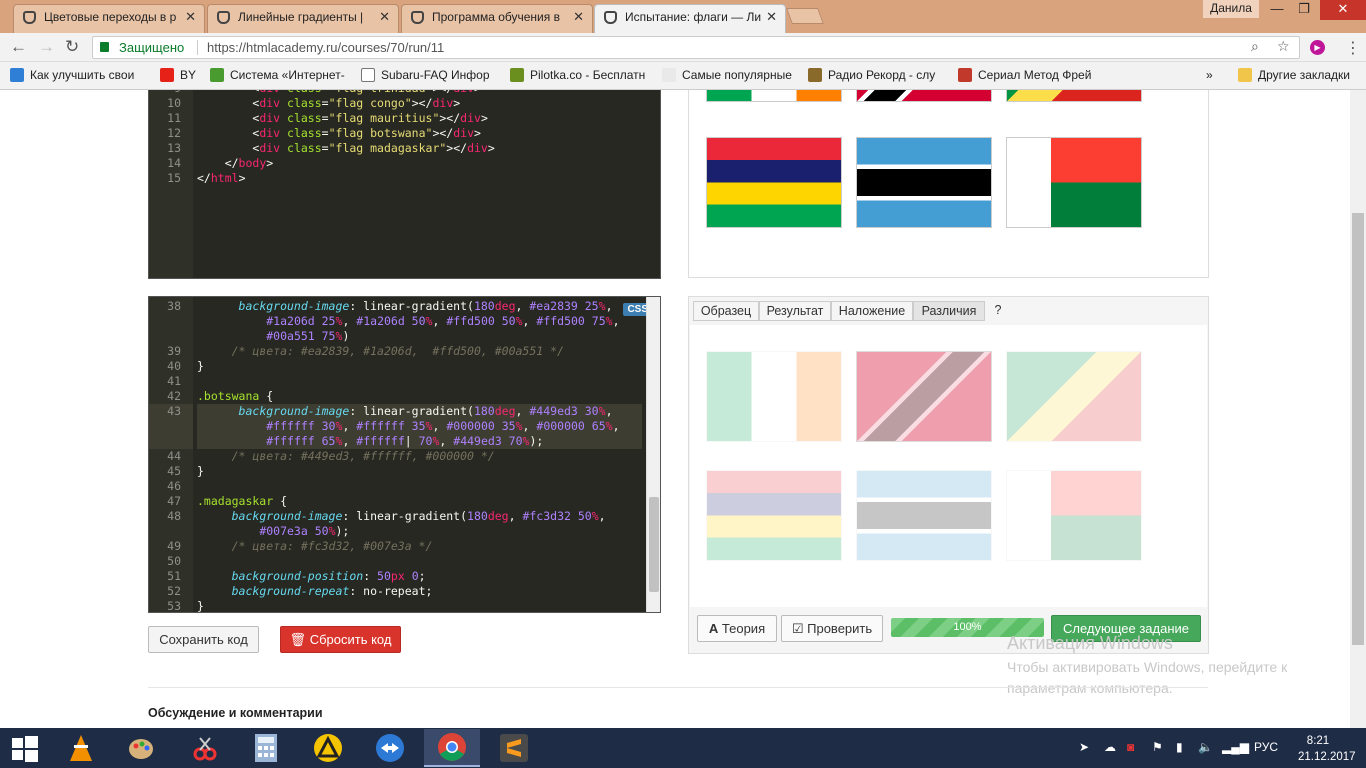  What do you see at coordinates (580, 75) in the screenshot?
I see `bookmark-item: Pilotka.co - Бесплатн` at bounding box center [580, 75].